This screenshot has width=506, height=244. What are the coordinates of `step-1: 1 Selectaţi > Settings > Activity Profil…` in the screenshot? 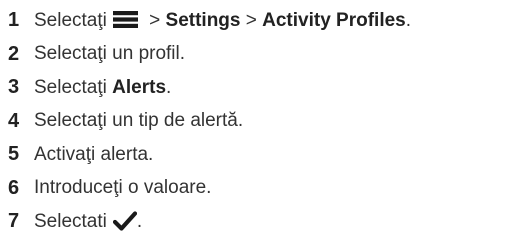 It's located at (253, 21).